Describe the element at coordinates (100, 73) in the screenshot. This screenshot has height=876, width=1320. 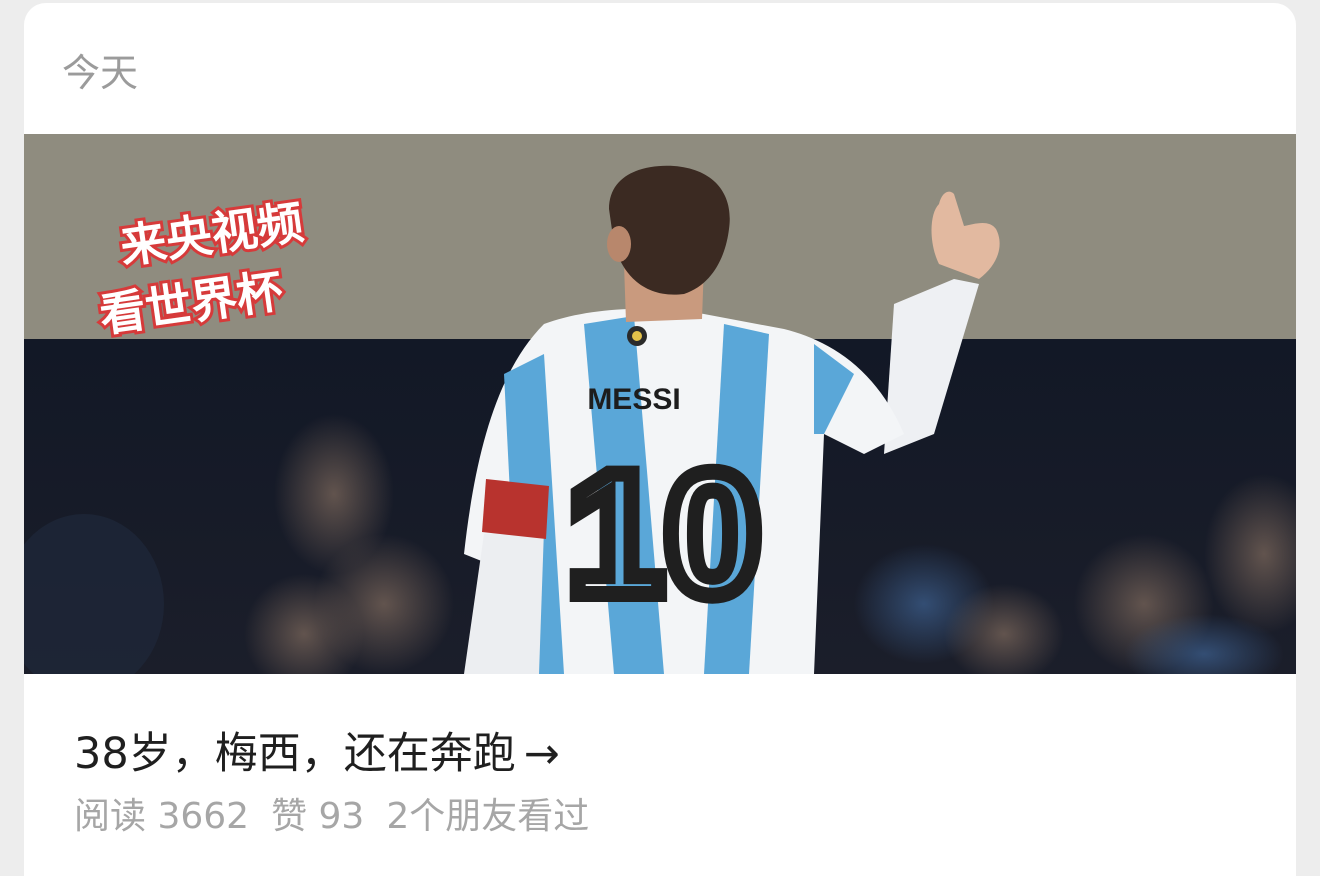
I see `date-header: 今天` at that location.